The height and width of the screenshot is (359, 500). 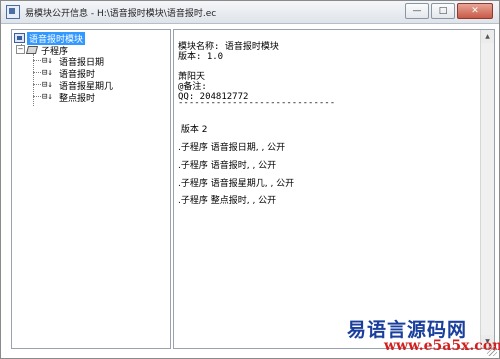 I want to click on info-line: 模块名称: 语音报时模块, so click(x=228, y=47).